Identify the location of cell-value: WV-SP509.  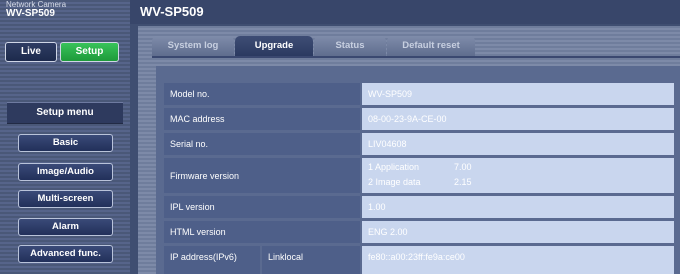
(518, 94).